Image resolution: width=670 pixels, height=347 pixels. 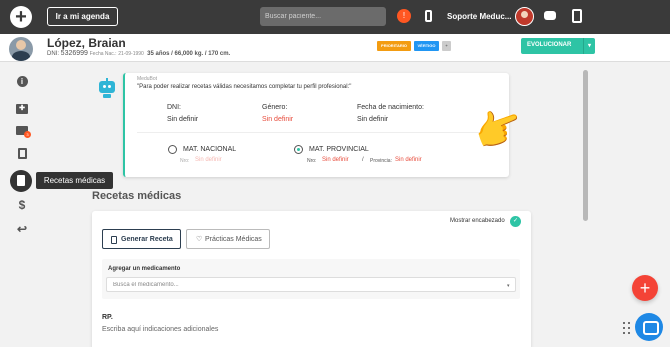 I want to click on scrollbar-thumb, so click(x=585, y=145).